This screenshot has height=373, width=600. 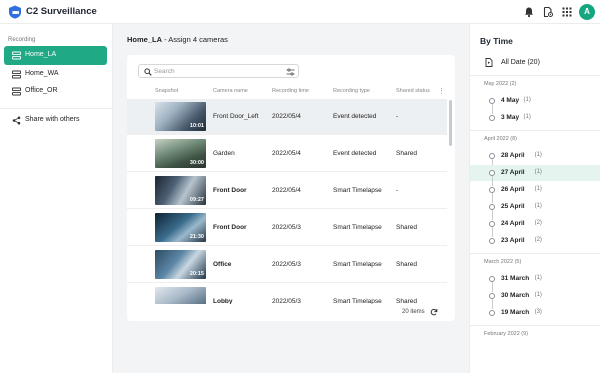 What do you see at coordinates (434, 312) in the screenshot?
I see `refresh-icon` at bounding box center [434, 312].